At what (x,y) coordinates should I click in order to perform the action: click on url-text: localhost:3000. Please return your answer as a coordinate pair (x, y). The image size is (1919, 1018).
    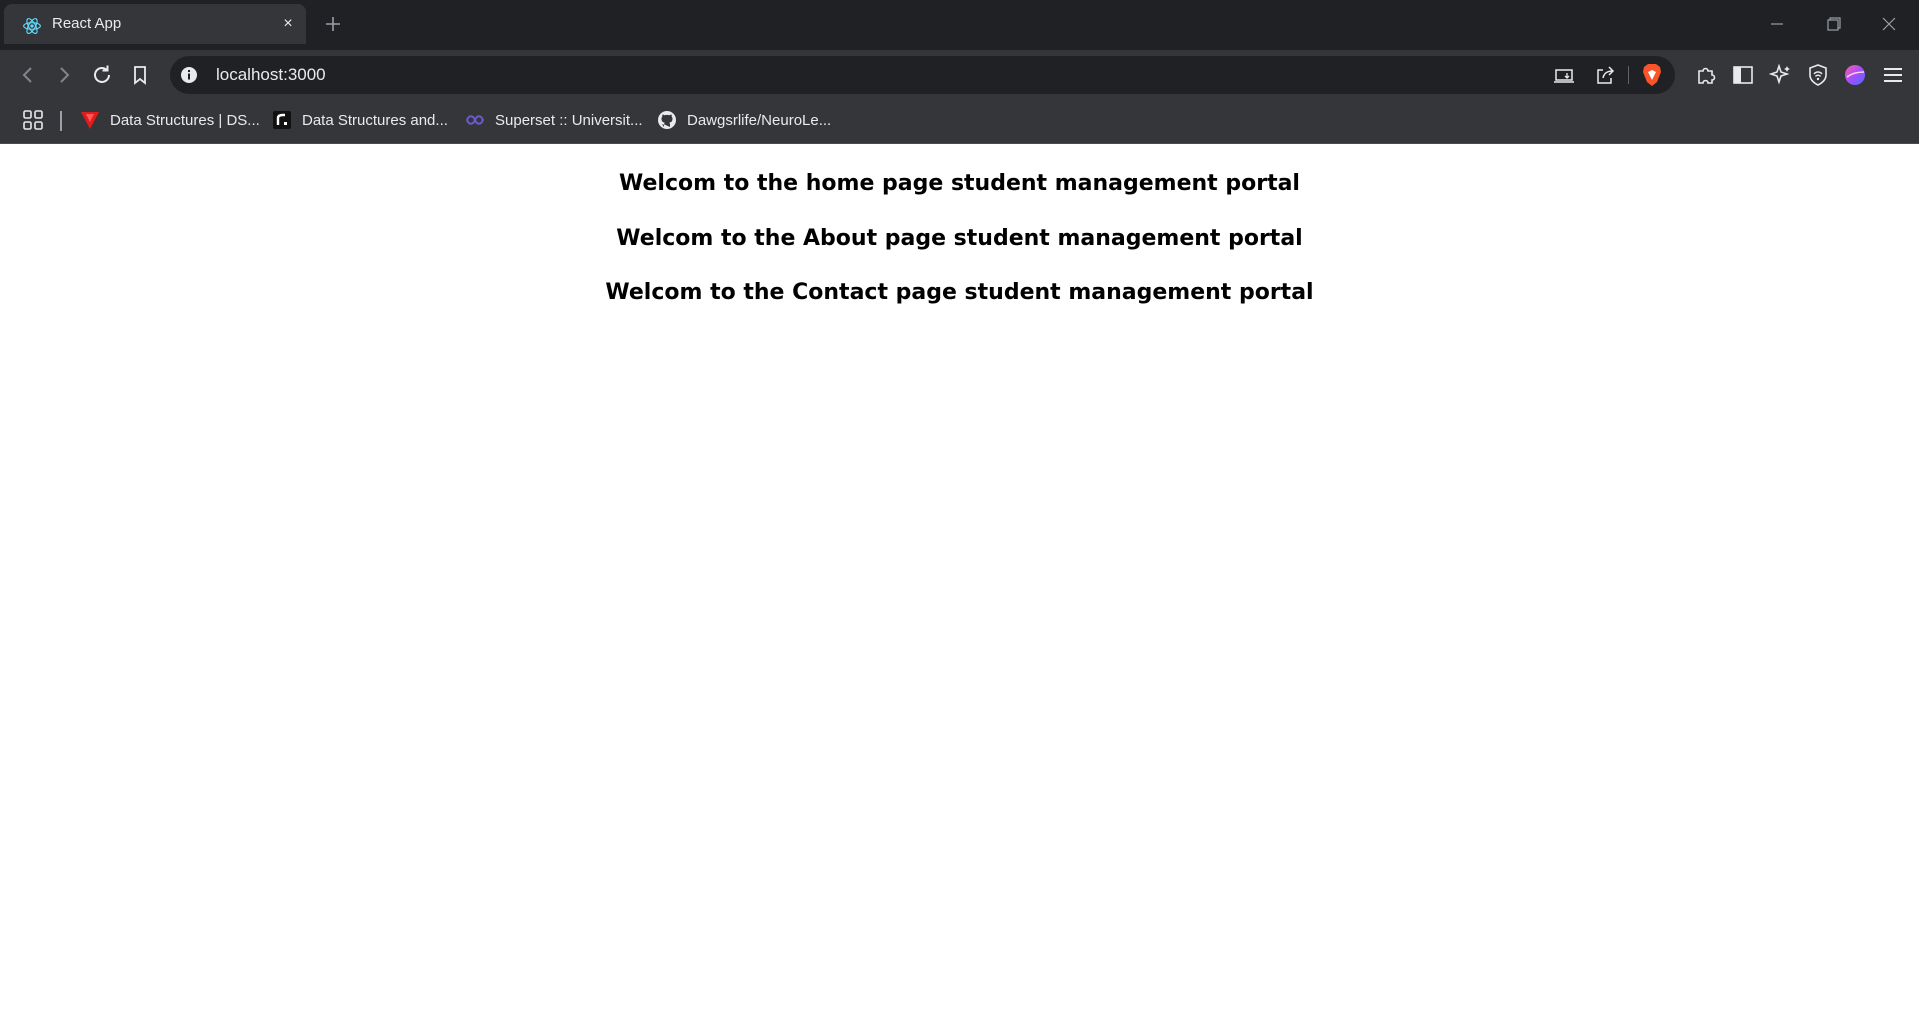
    Looking at the image, I should click on (271, 75).